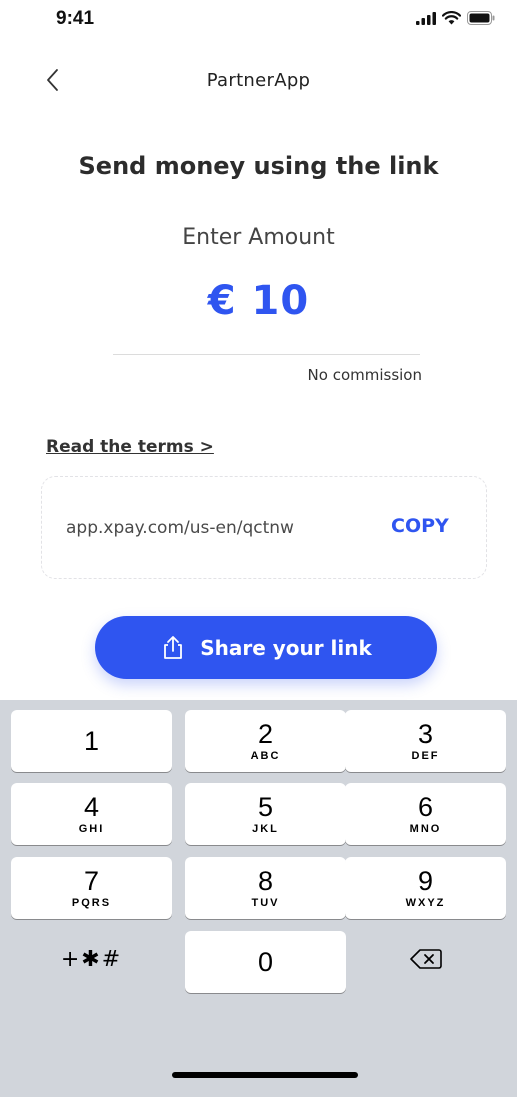 The image size is (517, 1097). I want to click on nav-title: PartnerApp, so click(258, 80).